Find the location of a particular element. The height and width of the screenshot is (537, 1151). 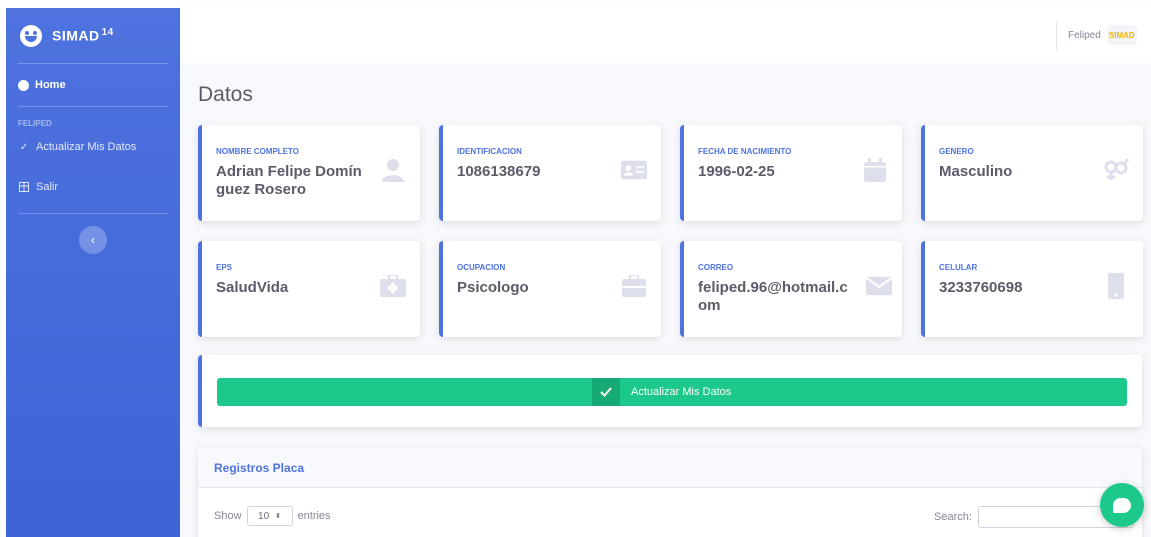

card-value: 3233760698 is located at coordinates (981, 287).